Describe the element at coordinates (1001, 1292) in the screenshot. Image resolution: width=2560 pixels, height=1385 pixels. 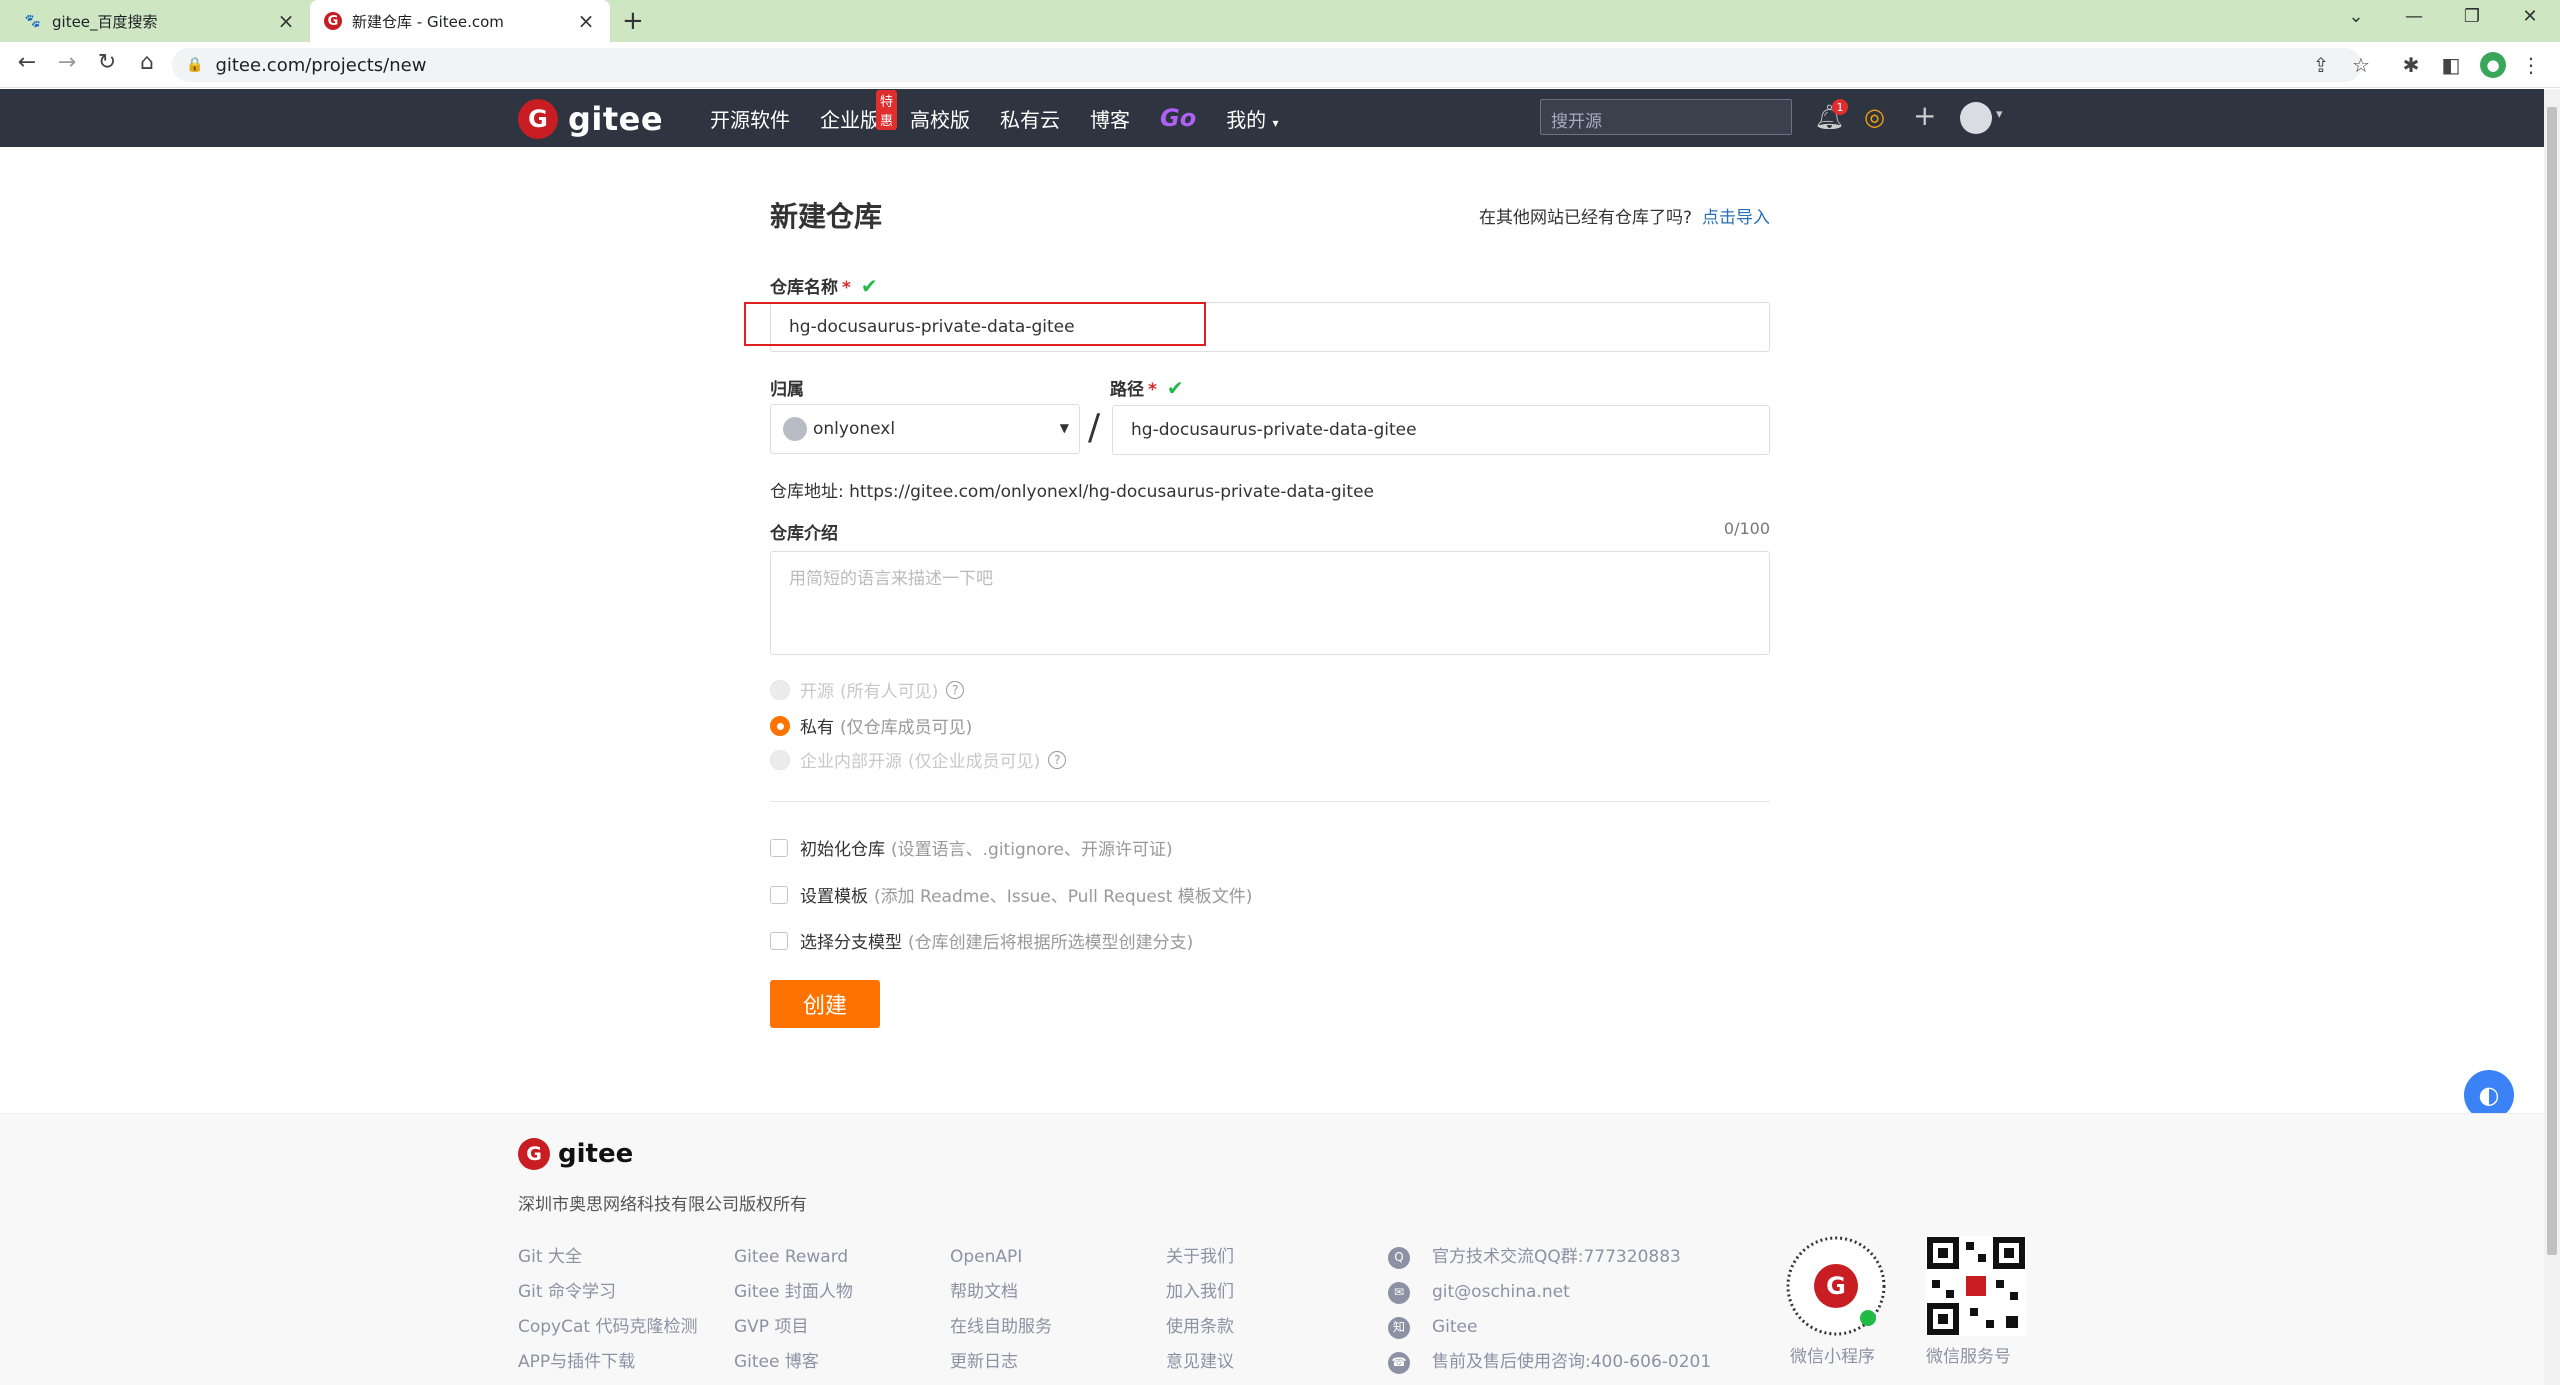
I see `footer-link: 帮助文档` at that location.